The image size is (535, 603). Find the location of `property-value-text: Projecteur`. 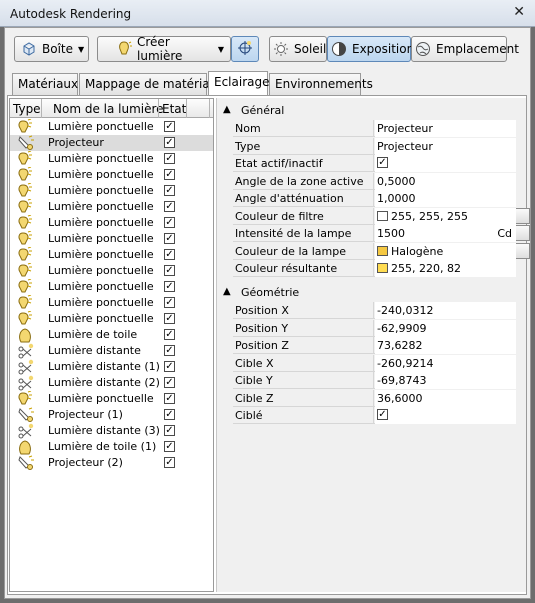

property-value-text: Projecteur is located at coordinates (405, 146).